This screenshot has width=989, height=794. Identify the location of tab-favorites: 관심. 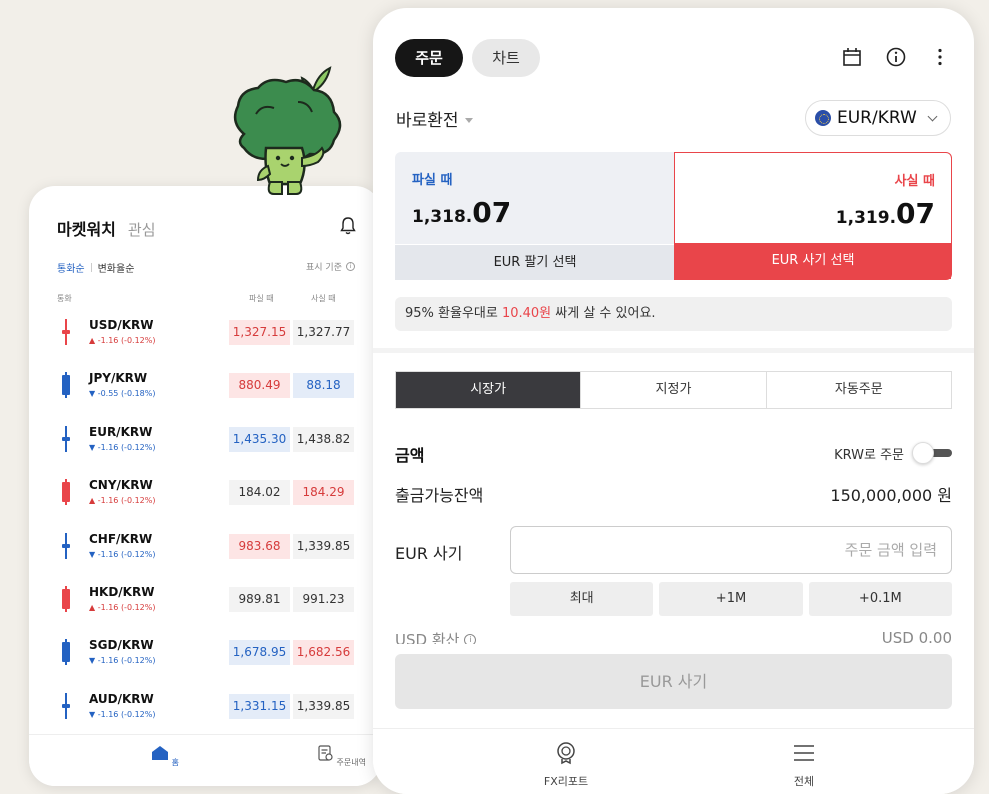
(142, 229).